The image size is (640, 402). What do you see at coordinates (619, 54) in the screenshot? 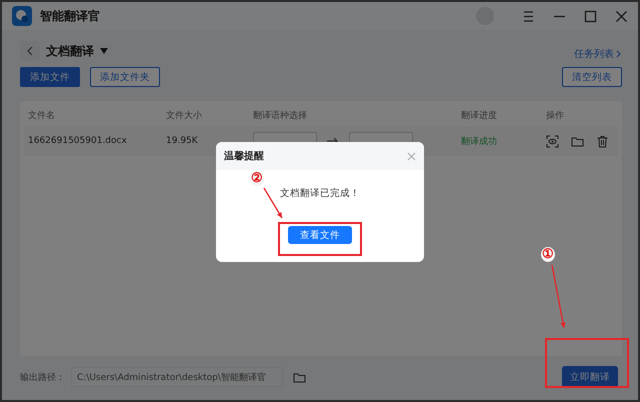
I see `chevron-right-icon` at bounding box center [619, 54].